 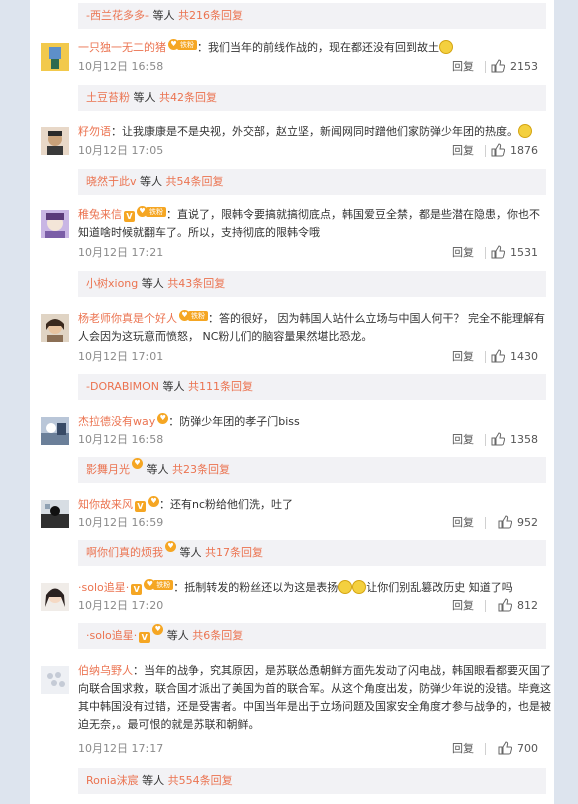 I want to click on username-link: 稚兔来信, so click(x=100, y=214).